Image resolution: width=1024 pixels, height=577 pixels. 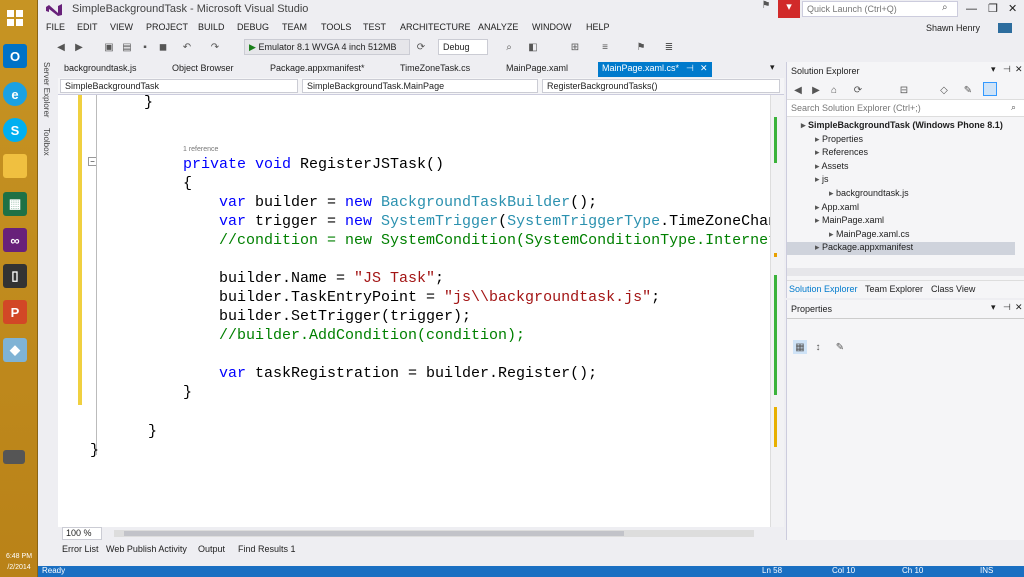 What do you see at coordinates (834, 90) in the screenshot?
I see `home-icon: ⌂` at bounding box center [834, 90].